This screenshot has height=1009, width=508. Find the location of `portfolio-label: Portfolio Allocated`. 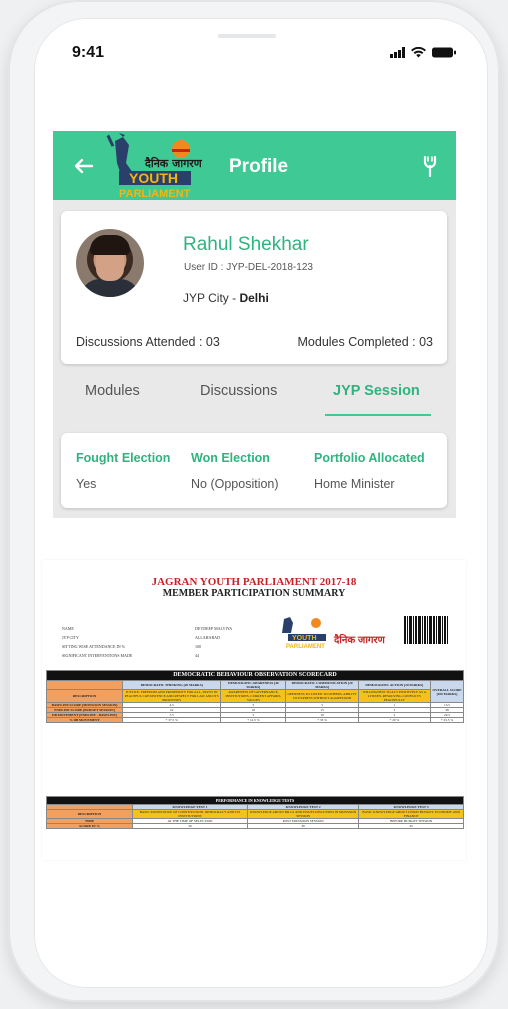

portfolio-label: Portfolio Allocated is located at coordinates (369, 458).